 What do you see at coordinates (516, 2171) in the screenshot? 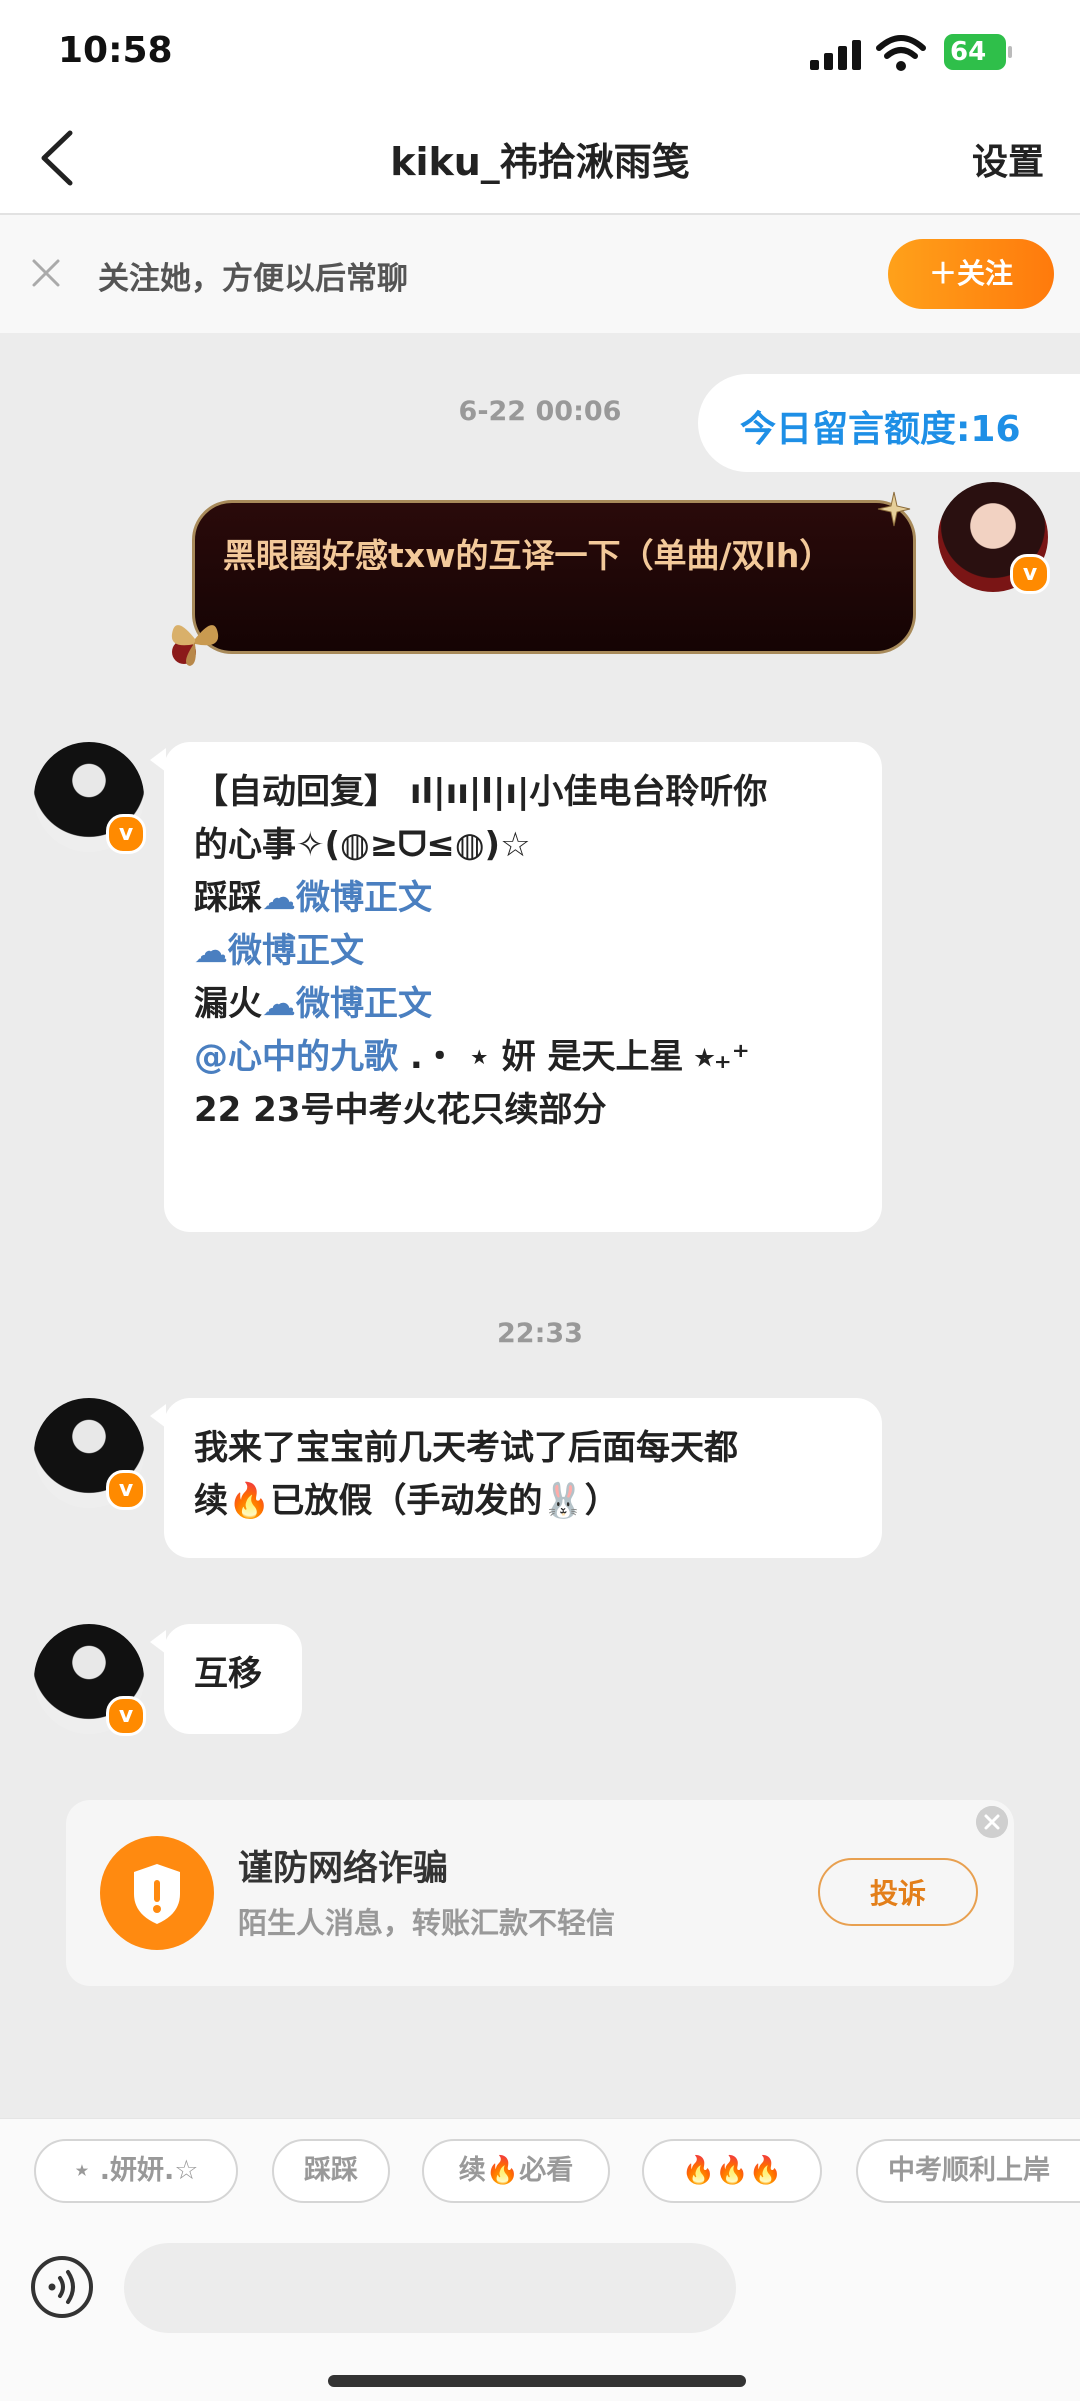
I see `quick-reply-chip: 续🔥必看` at bounding box center [516, 2171].